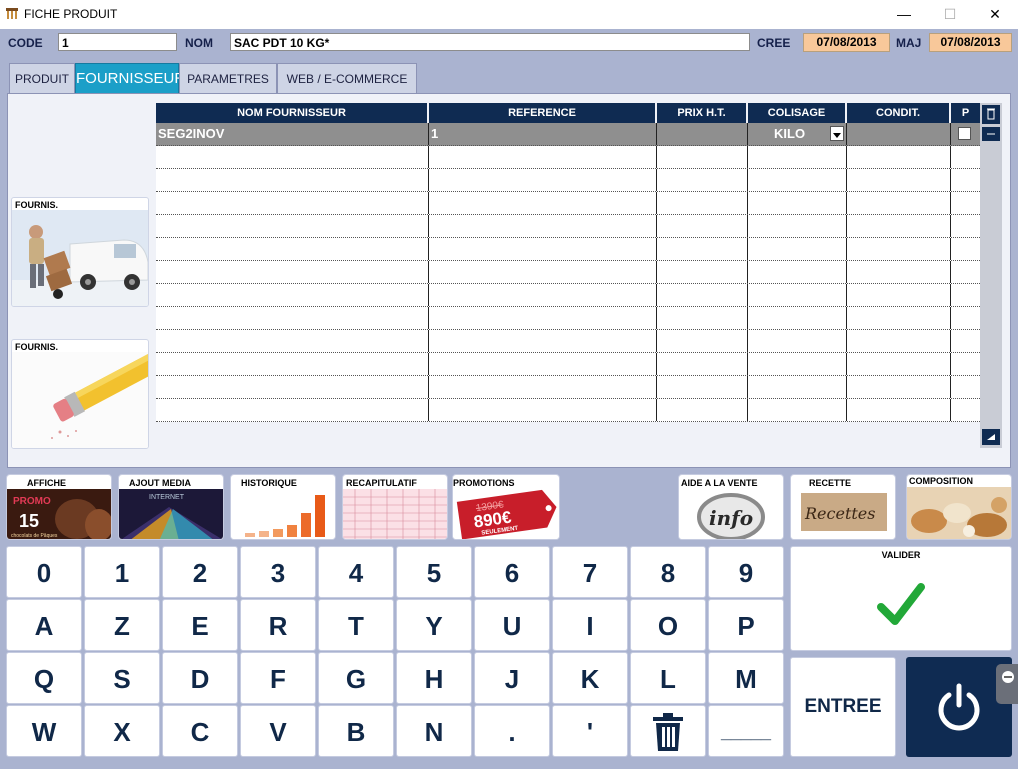 This screenshot has height=769, width=1018. What do you see at coordinates (568, 134) in the screenshot?
I see `table-row: SEG2INOV 1 KILO` at bounding box center [568, 134].